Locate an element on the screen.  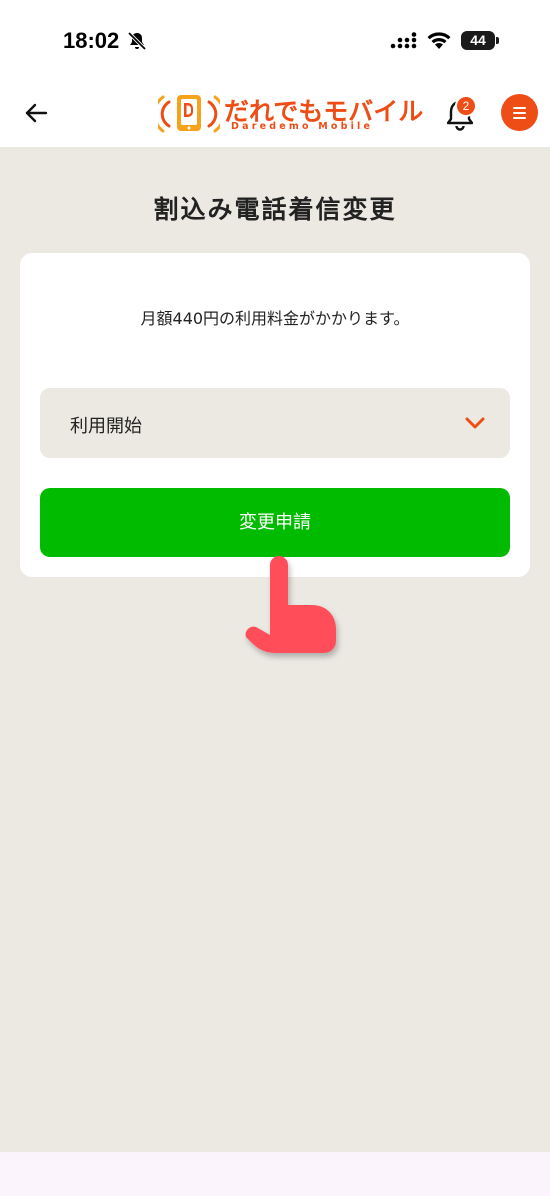
battery-cap is located at coordinates (497, 40).